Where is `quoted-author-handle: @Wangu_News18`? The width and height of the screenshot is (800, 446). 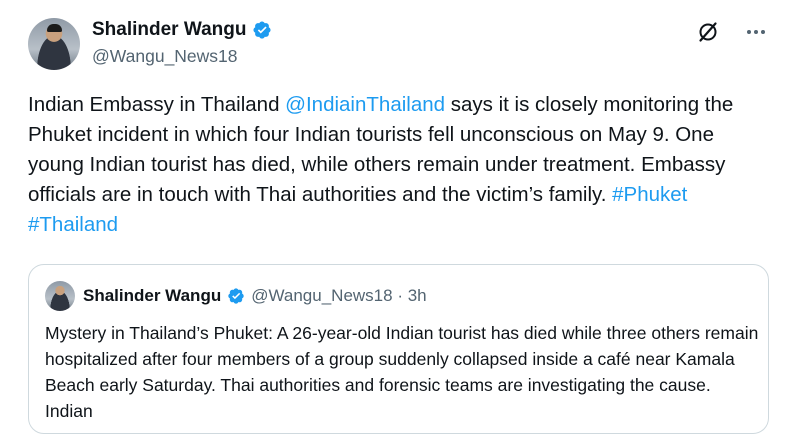
quoted-author-handle: @Wangu_News18 is located at coordinates (321, 296).